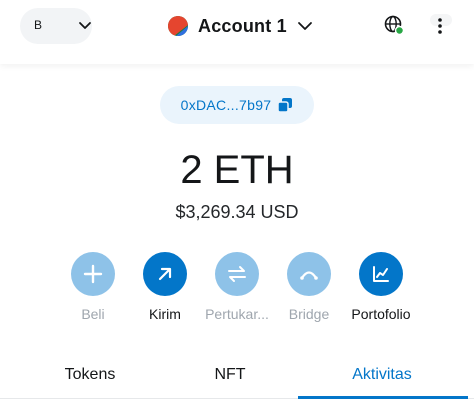  I want to click on send-label: Kirim, so click(165, 314).